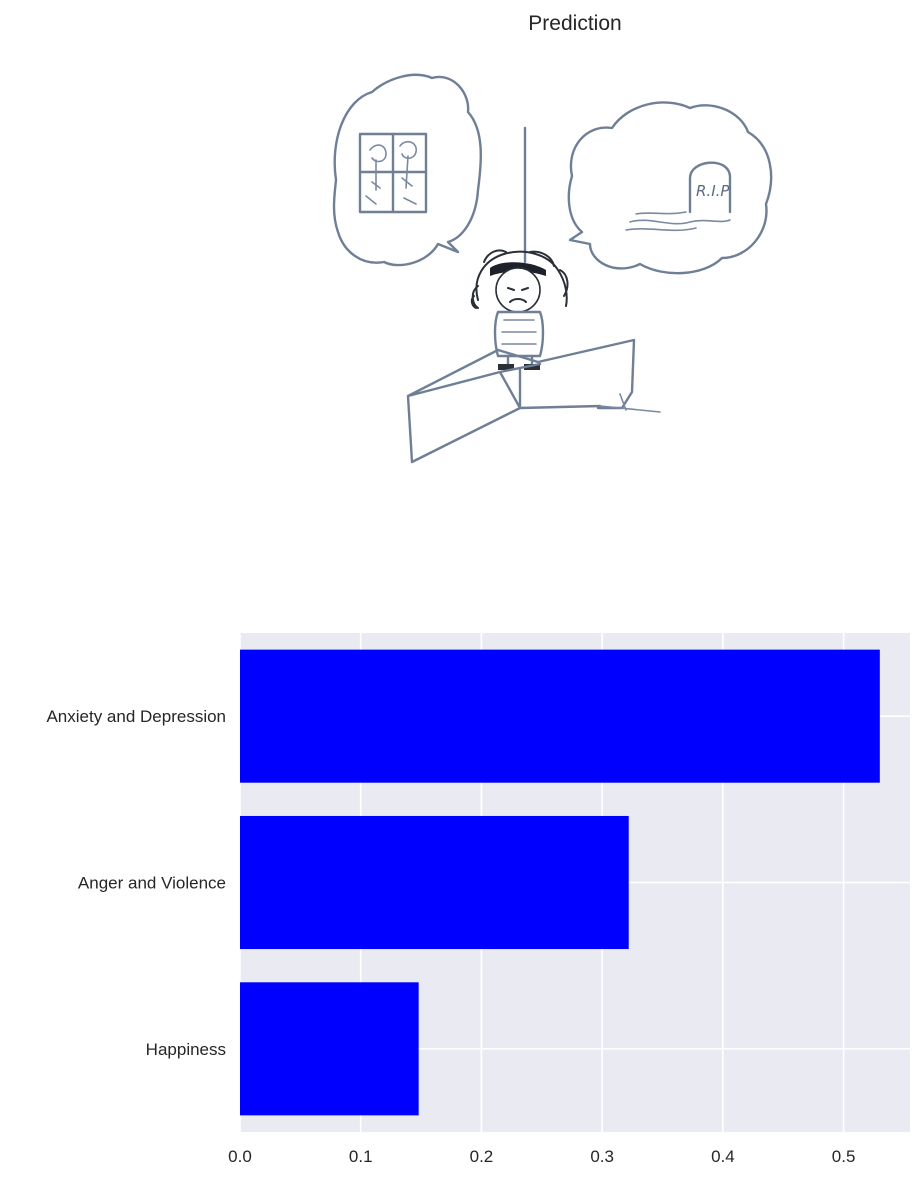 The height and width of the screenshot is (1177, 924). I want to click on x-tick-label: 0.4, so click(723, 1156).